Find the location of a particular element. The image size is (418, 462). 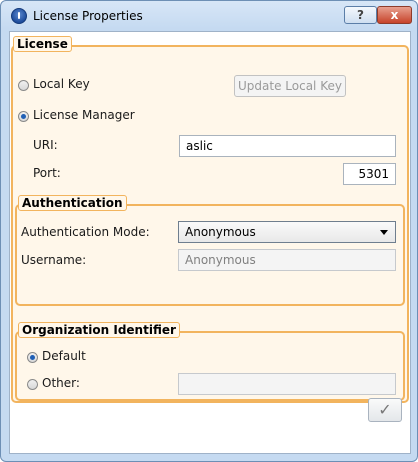

other-radio is located at coordinates (32, 384).